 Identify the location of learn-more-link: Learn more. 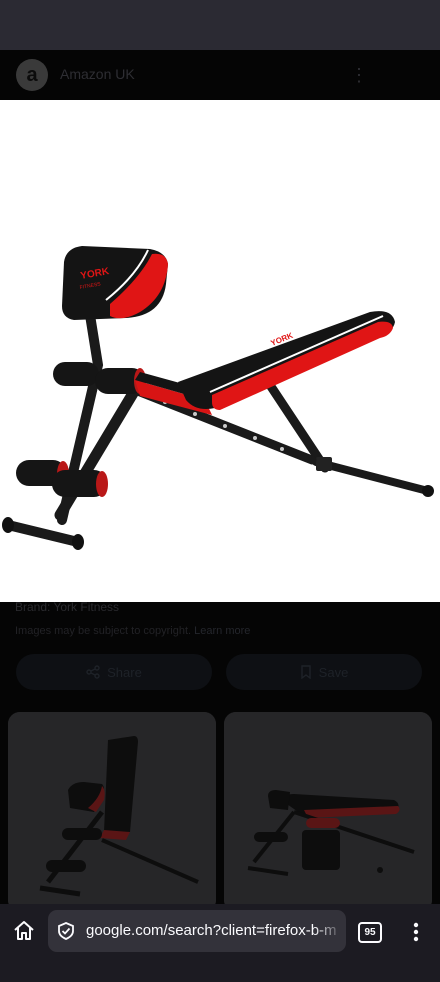
(222, 631).